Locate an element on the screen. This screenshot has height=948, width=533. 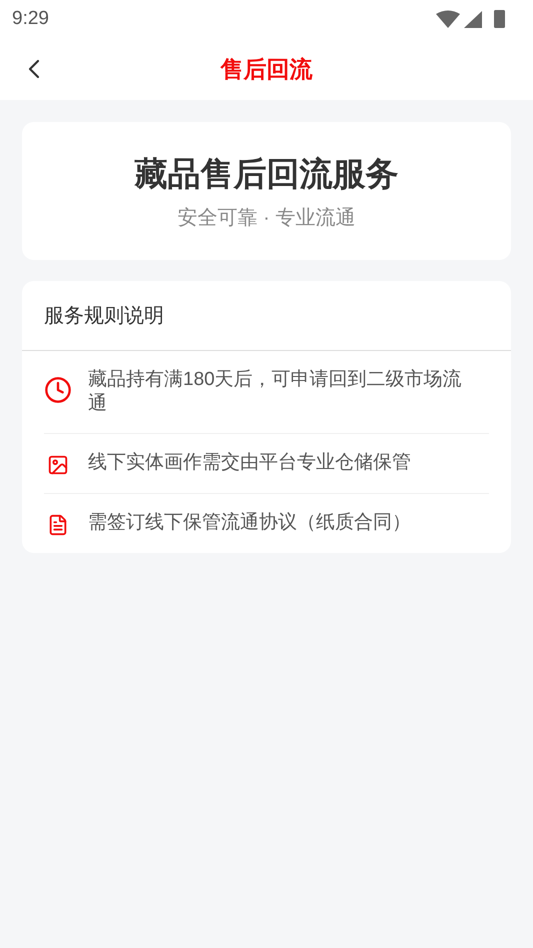
rules-title: 服务规则说明 is located at coordinates (104, 316).